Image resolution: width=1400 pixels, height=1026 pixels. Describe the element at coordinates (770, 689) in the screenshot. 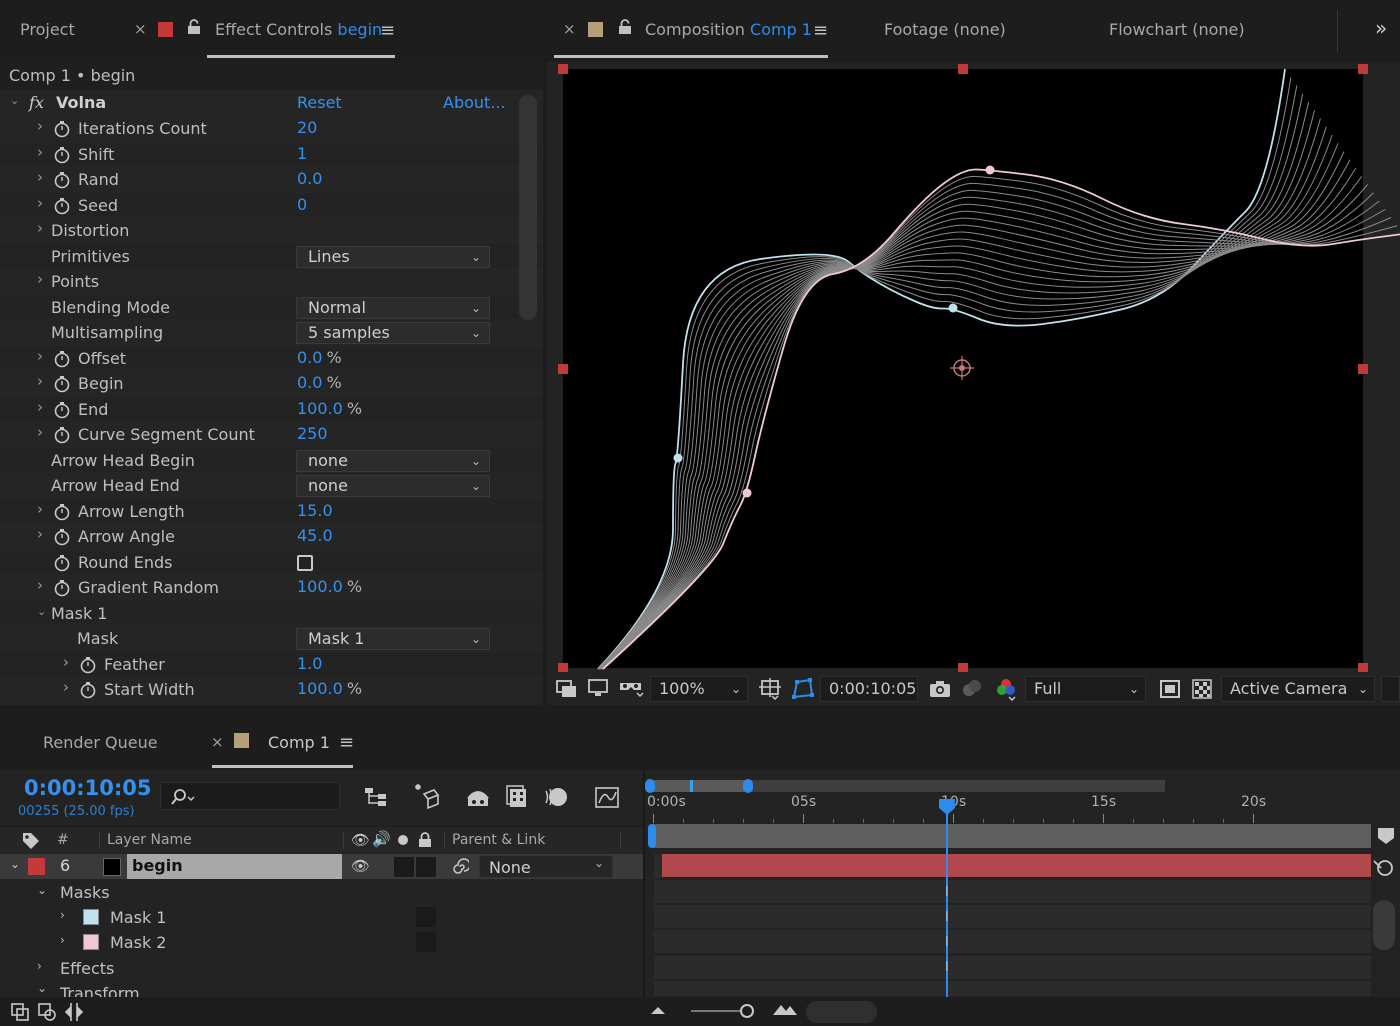

I see `grid-guides-icon` at that location.